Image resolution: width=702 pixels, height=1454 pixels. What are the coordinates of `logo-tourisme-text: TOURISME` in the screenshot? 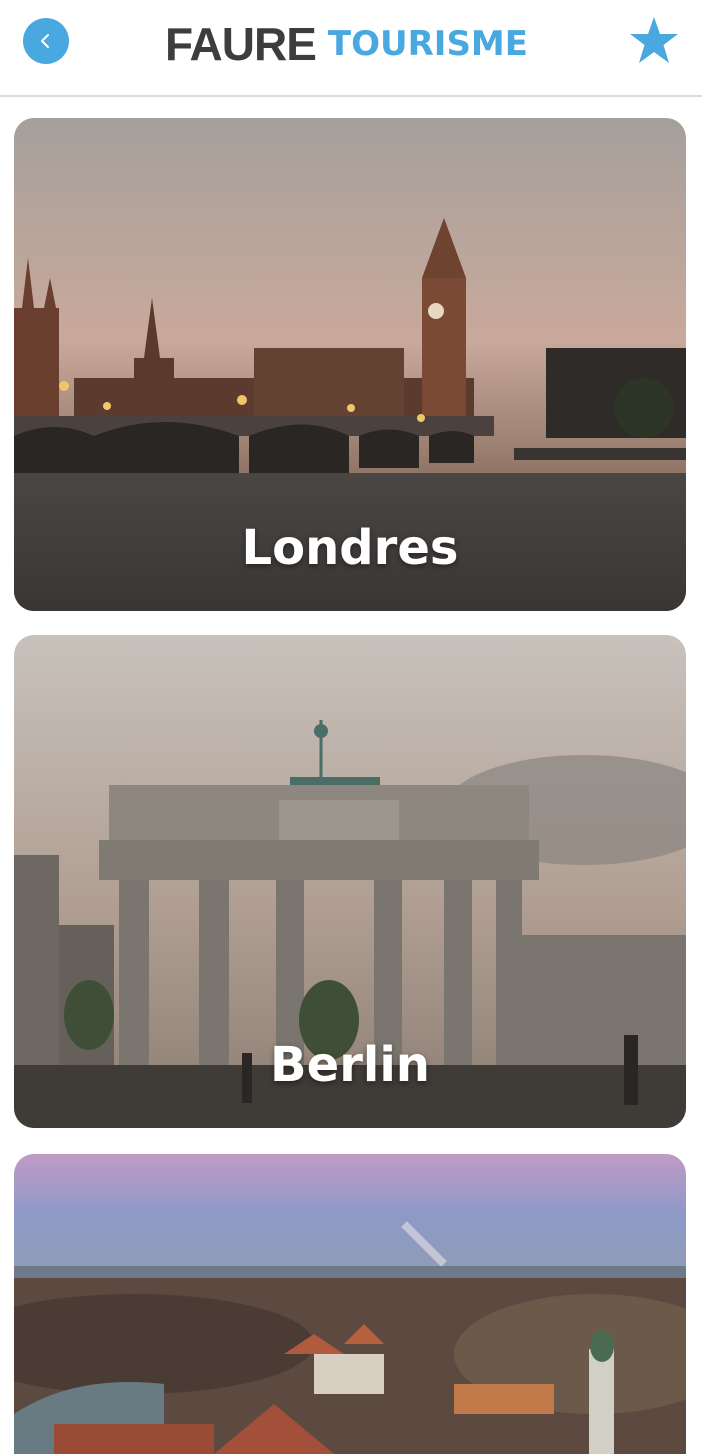 It's located at (427, 44).